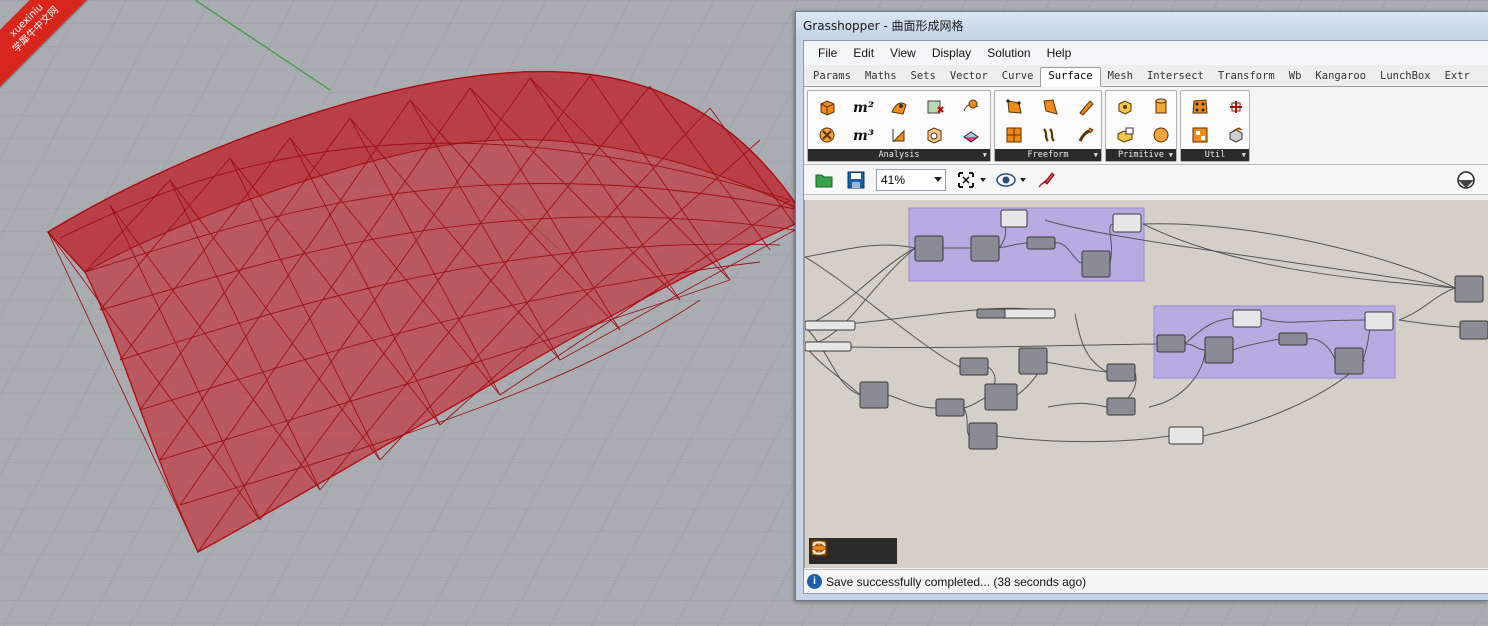  I want to click on tab-extra: Extr, so click(1457, 78).